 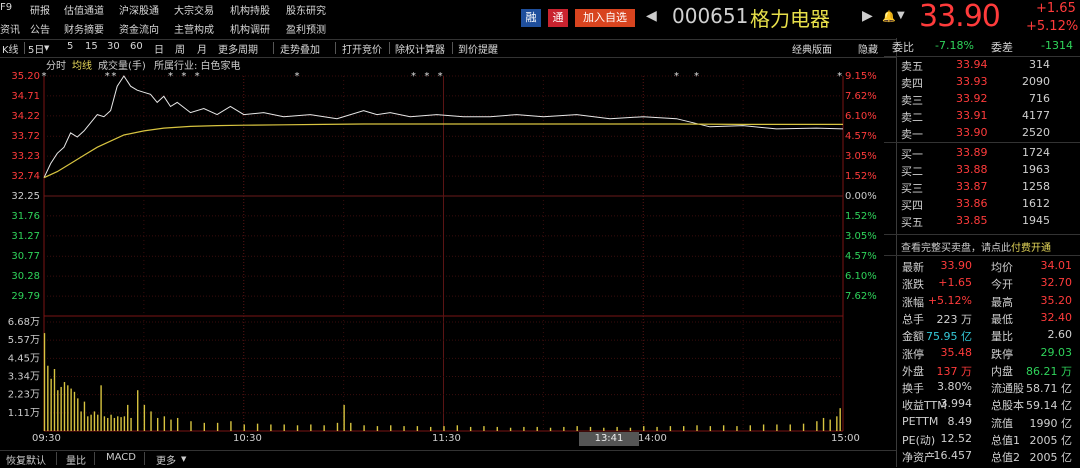 What do you see at coordinates (812, 48) in the screenshot?
I see `tb-classic-layout: 经典版面` at bounding box center [812, 48].